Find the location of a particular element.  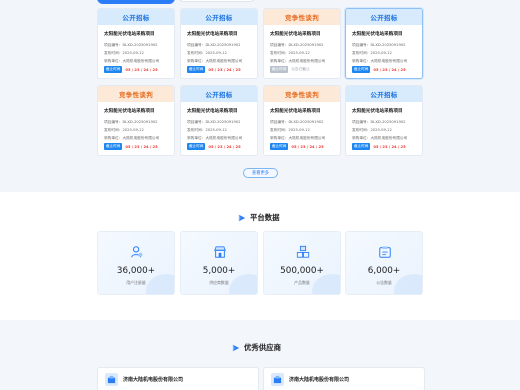

users-icon is located at coordinates (137, 252).